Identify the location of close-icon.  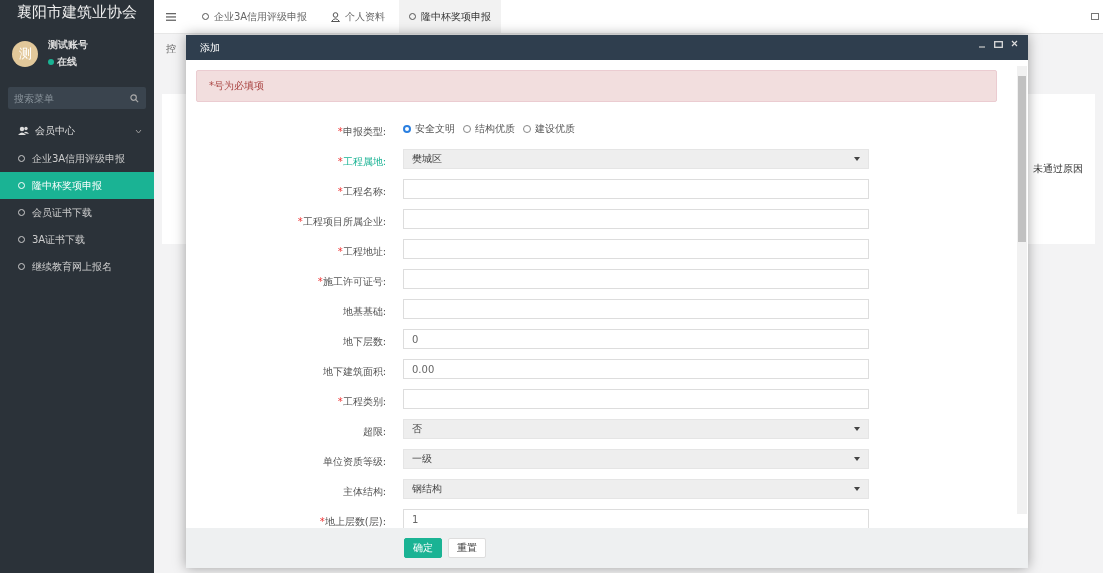
(1014, 43).